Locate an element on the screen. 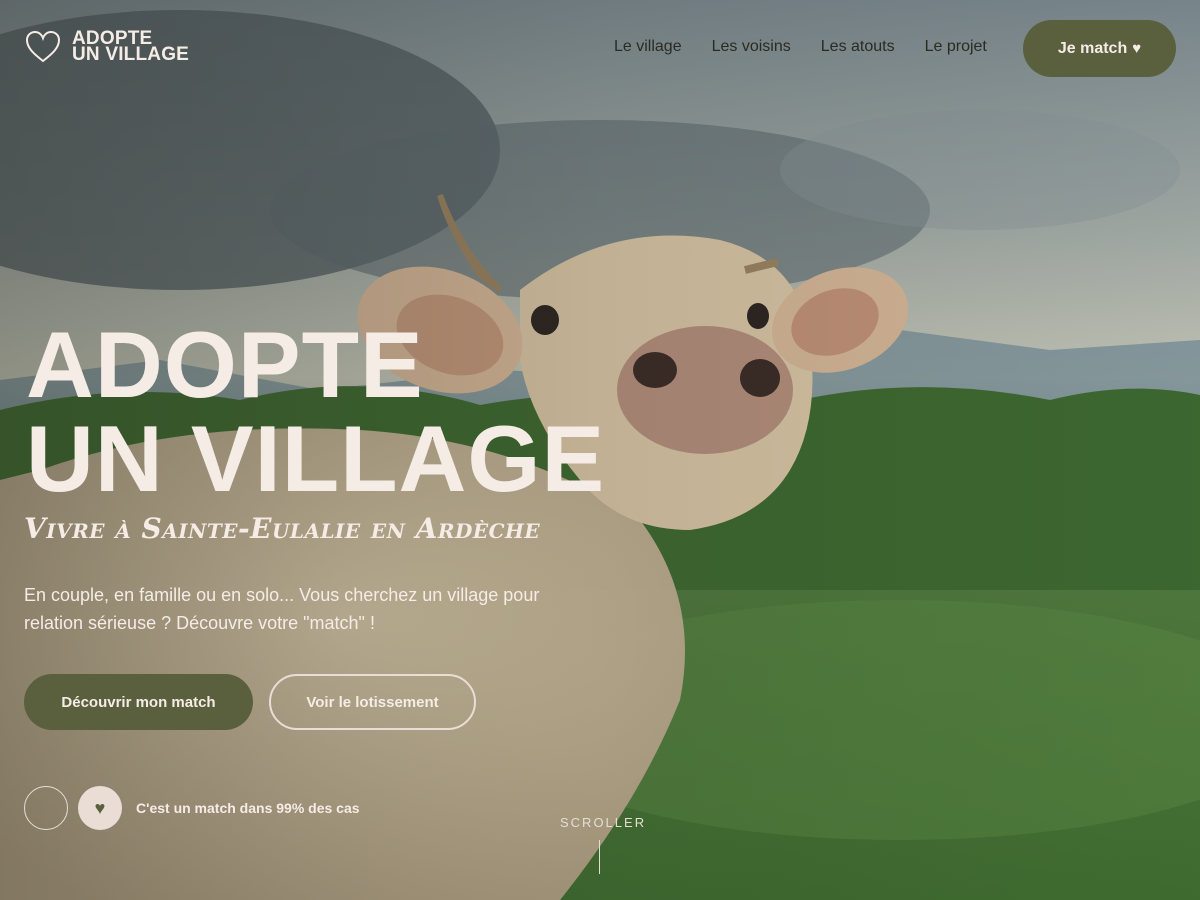 The width and height of the screenshot is (1200, 900). je-match-button: Je match ♥ is located at coordinates (1099, 48).